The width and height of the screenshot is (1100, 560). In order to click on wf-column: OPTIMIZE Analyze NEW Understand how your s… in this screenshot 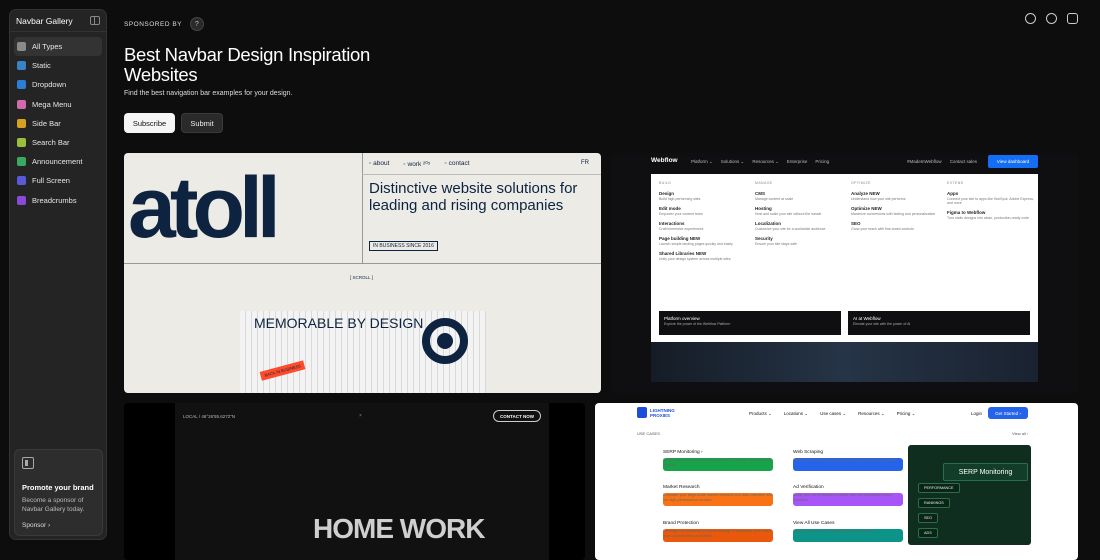, I will do `click(896, 208)`.